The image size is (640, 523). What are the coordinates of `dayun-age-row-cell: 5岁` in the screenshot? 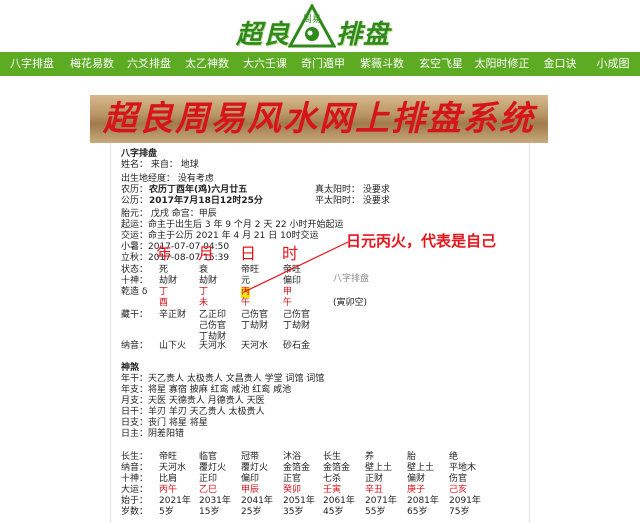 It's located at (166, 512).